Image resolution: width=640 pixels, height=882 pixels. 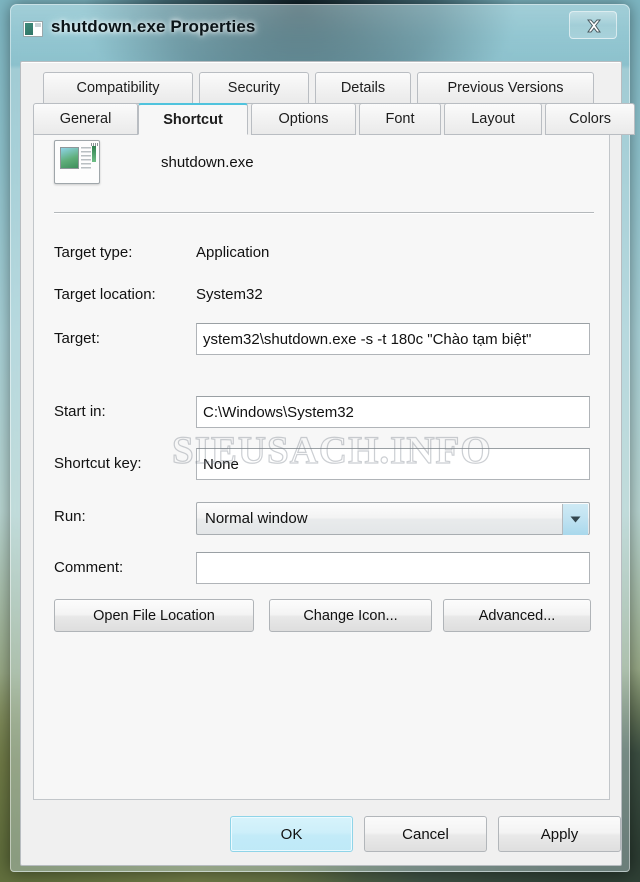 What do you see at coordinates (86, 158) in the screenshot?
I see `icon-text-lines` at bounding box center [86, 158].